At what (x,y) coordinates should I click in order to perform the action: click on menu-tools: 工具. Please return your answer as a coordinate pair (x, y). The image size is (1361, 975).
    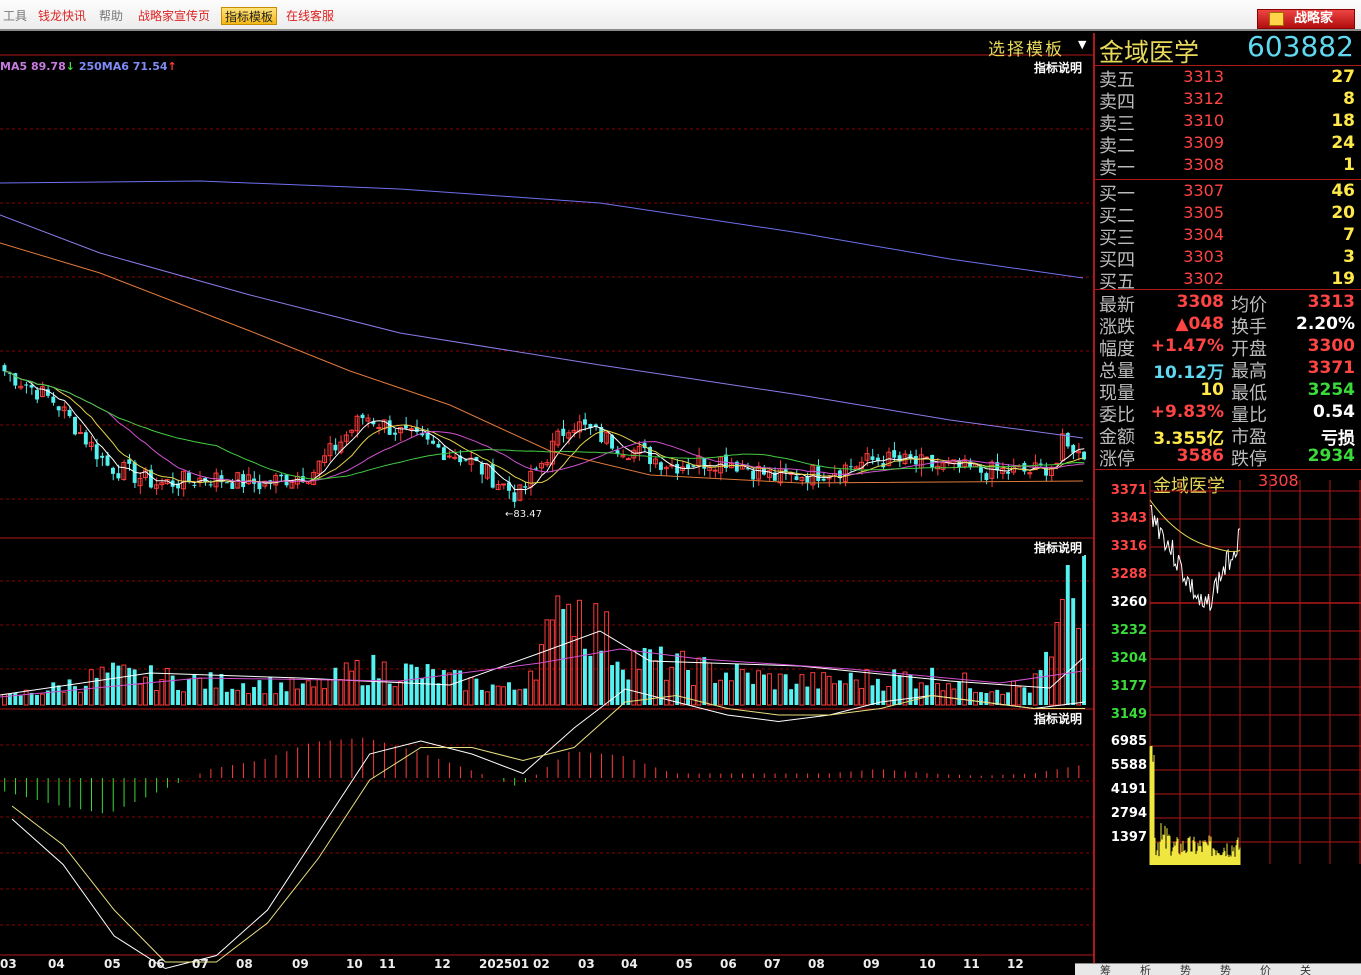
    Looking at the image, I should click on (15, 16).